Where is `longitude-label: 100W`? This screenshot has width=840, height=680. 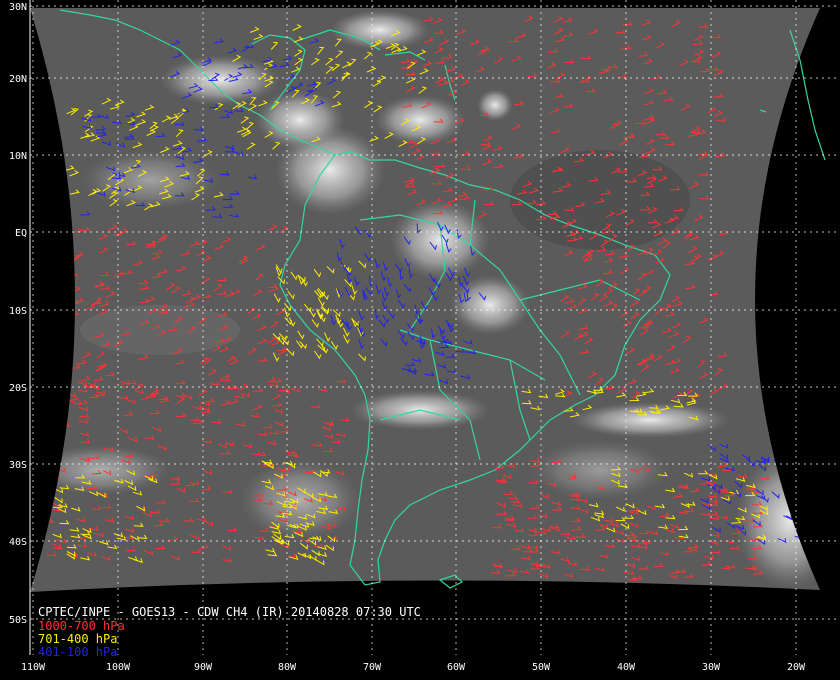 longitude-label: 100W is located at coordinates (118, 667).